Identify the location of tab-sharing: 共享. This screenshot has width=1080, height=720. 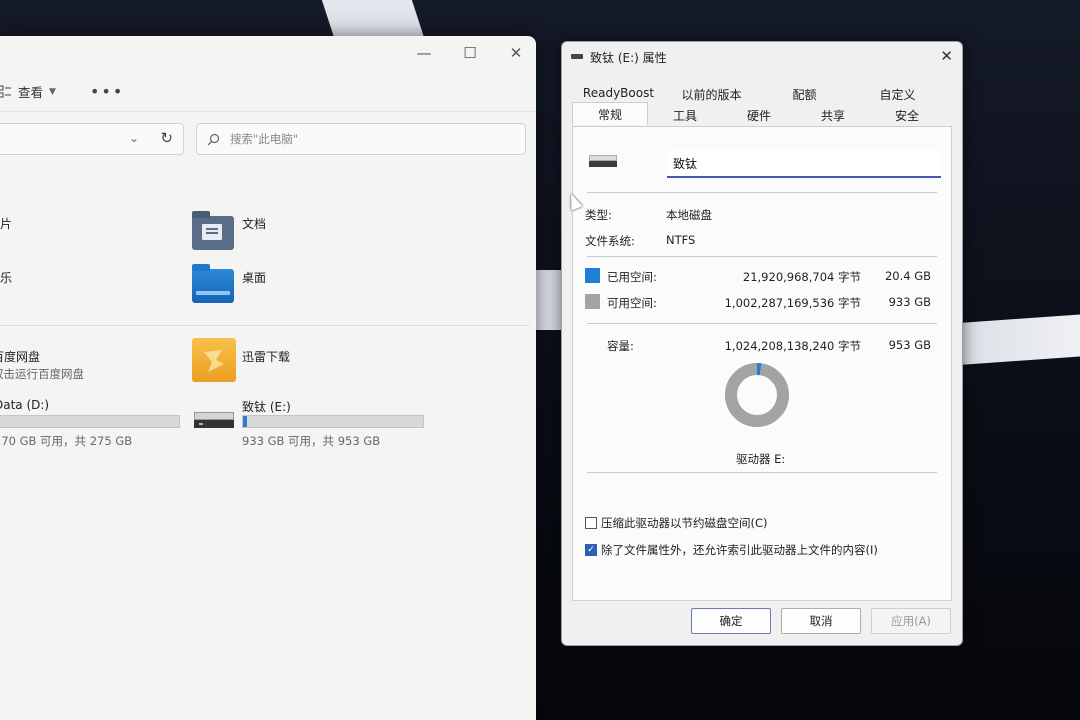
(833, 114).